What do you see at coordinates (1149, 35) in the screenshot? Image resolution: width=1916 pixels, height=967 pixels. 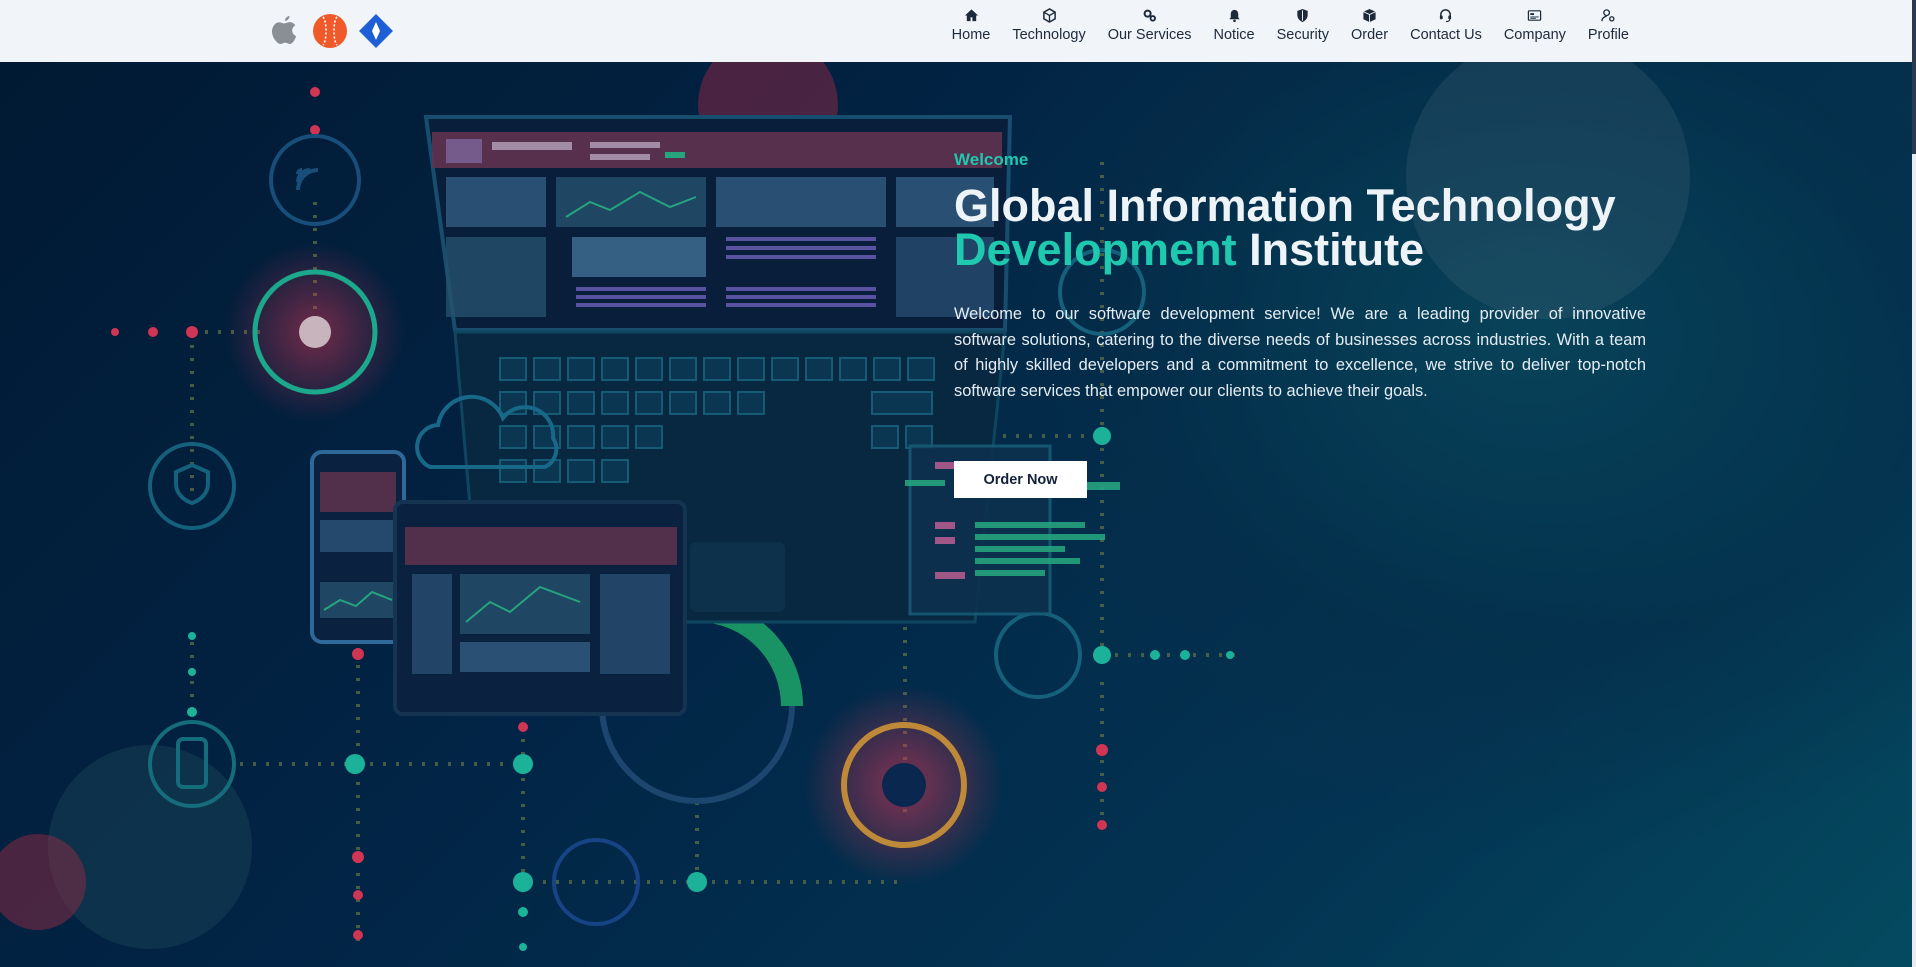 I see `nav-label: Our Services` at bounding box center [1149, 35].